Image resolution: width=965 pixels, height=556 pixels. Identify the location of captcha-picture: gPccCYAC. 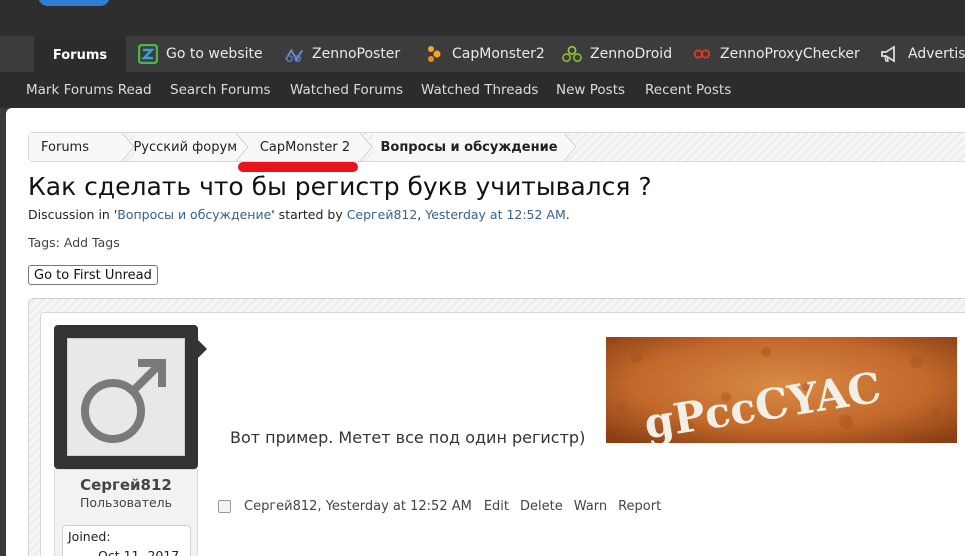
(781, 390).